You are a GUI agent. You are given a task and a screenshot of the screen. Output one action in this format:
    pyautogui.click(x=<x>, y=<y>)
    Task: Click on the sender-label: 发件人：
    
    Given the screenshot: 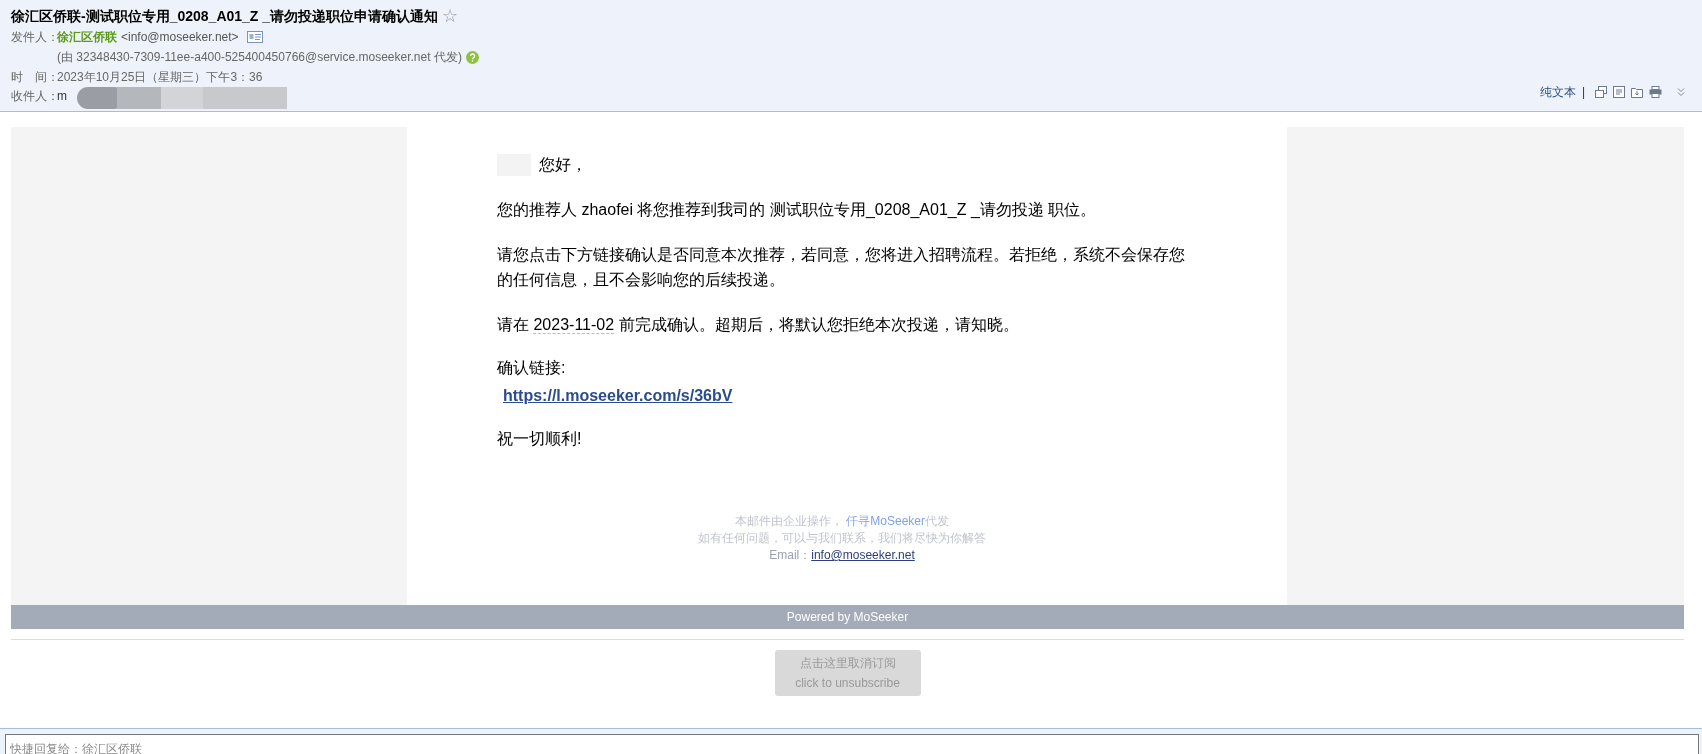 What is the action you would take?
    pyautogui.click(x=34, y=37)
    